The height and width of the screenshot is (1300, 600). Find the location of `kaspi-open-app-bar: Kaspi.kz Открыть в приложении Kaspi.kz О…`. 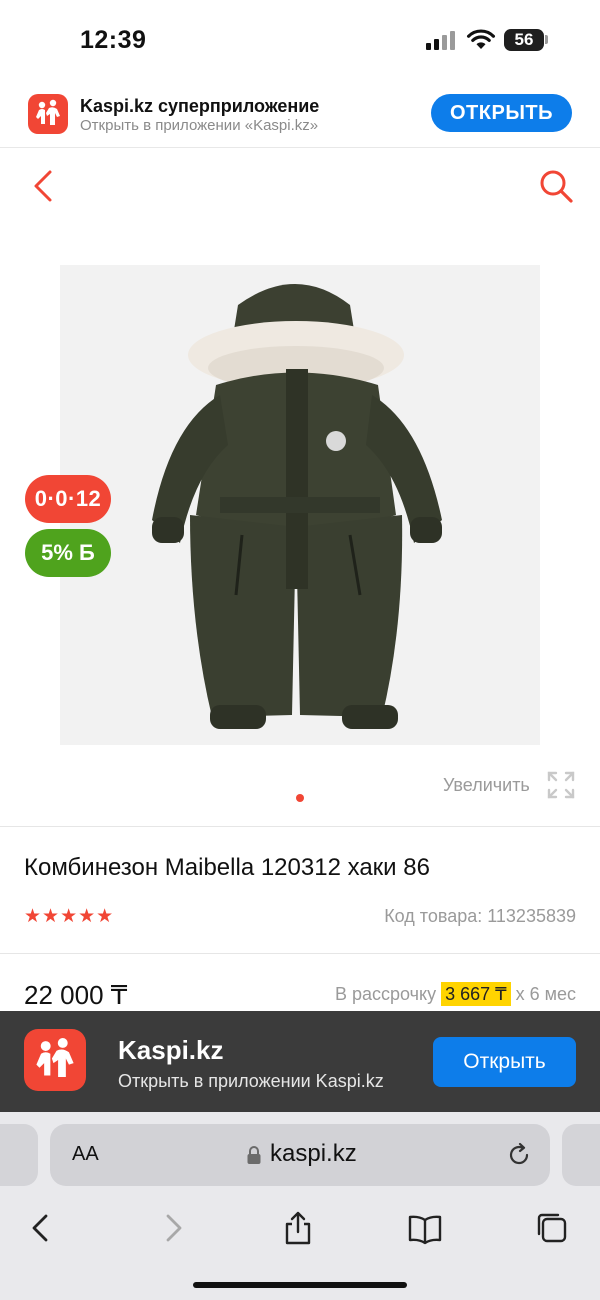

kaspi-open-app-bar: Kaspi.kz Открыть в приложении Kaspi.kz О… is located at coordinates (300, 1061).